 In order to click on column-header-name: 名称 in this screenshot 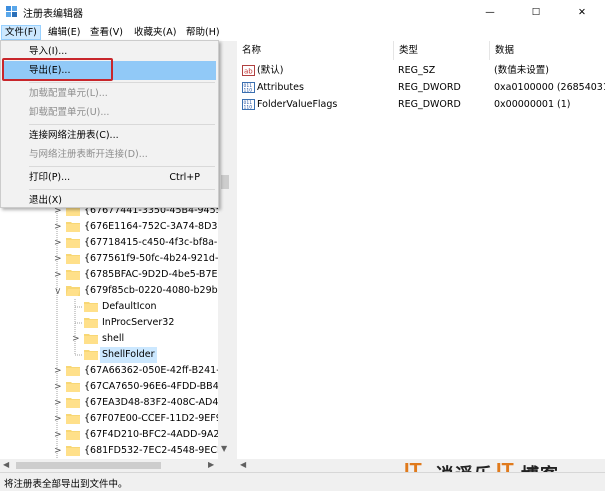, I will do `click(315, 50)`.